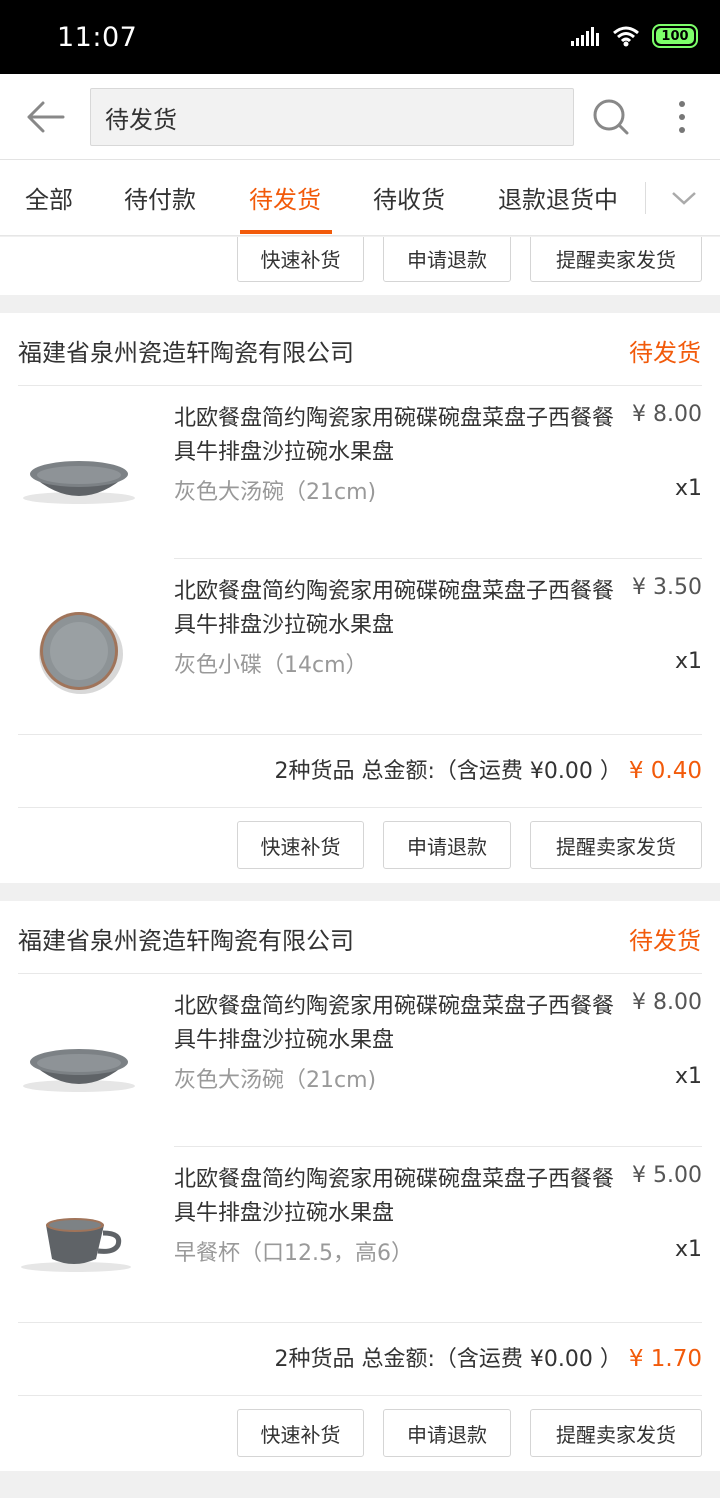 This screenshot has height=1498, width=720. Describe the element at coordinates (49, 197) in the screenshot. I see `tab-all: 全部` at that location.